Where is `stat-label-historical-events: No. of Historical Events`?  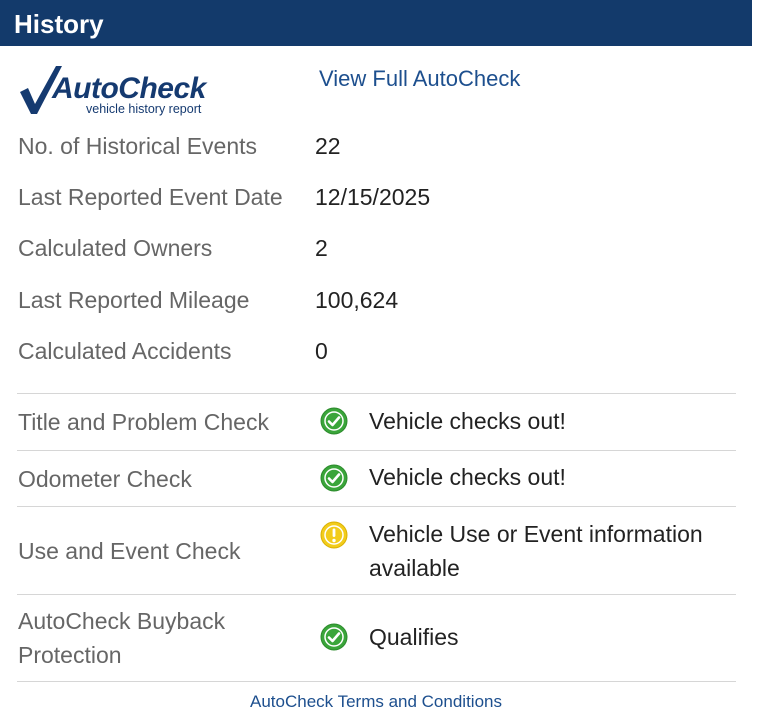 stat-label-historical-events: No. of Historical Events is located at coordinates (138, 146).